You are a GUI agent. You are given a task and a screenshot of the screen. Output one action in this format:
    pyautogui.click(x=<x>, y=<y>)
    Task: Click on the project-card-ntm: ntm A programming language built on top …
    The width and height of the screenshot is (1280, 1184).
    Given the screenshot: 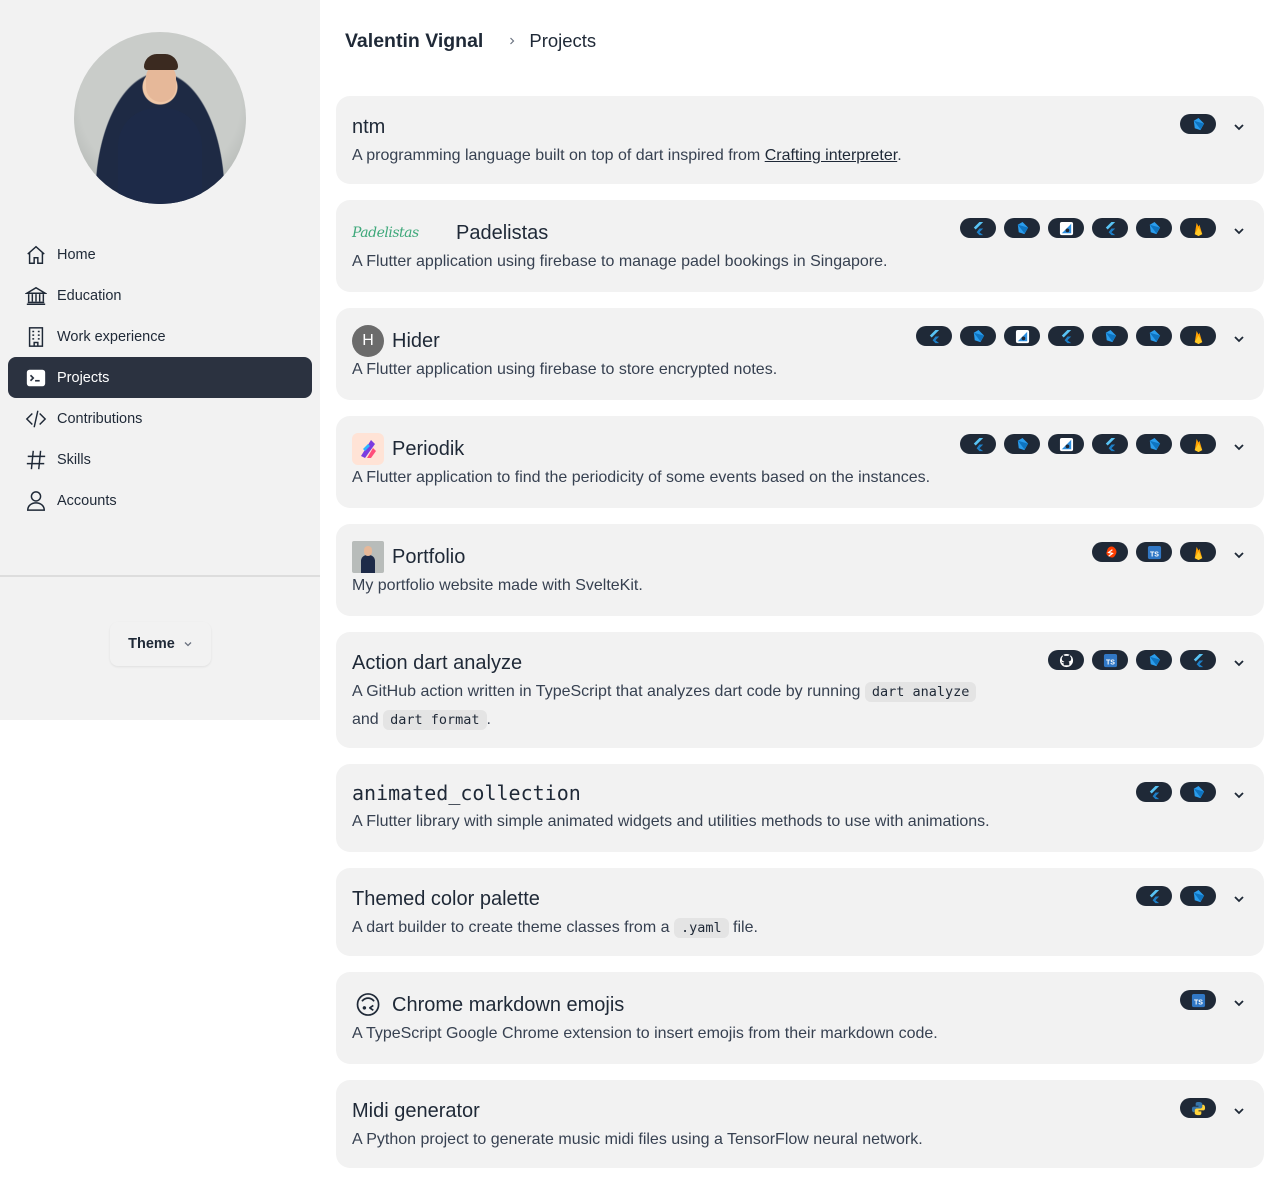 What is the action you would take?
    pyautogui.click(x=800, y=140)
    